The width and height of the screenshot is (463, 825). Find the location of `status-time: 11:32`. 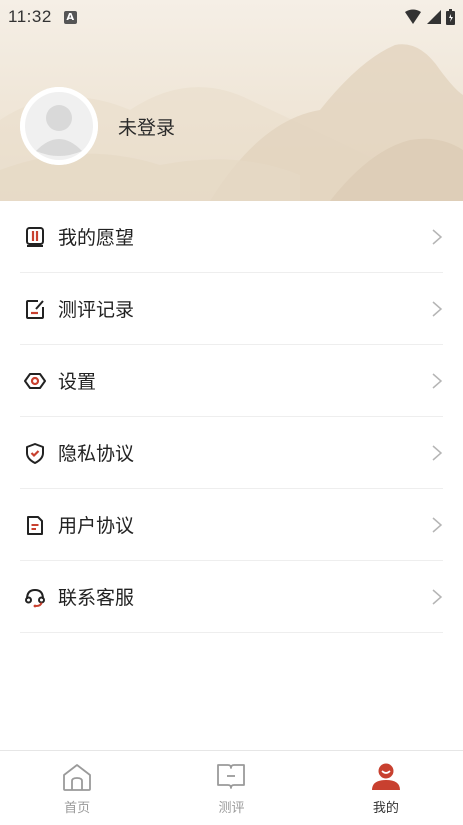

status-time: 11:32 is located at coordinates (30, 16).